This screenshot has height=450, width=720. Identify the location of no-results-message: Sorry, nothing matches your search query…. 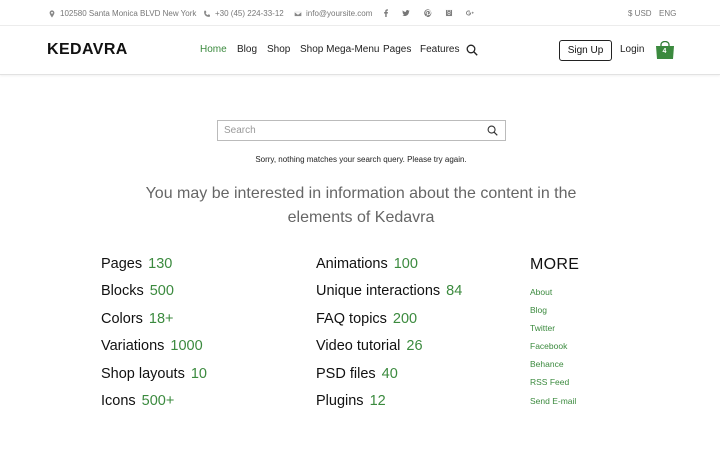
(361, 159).